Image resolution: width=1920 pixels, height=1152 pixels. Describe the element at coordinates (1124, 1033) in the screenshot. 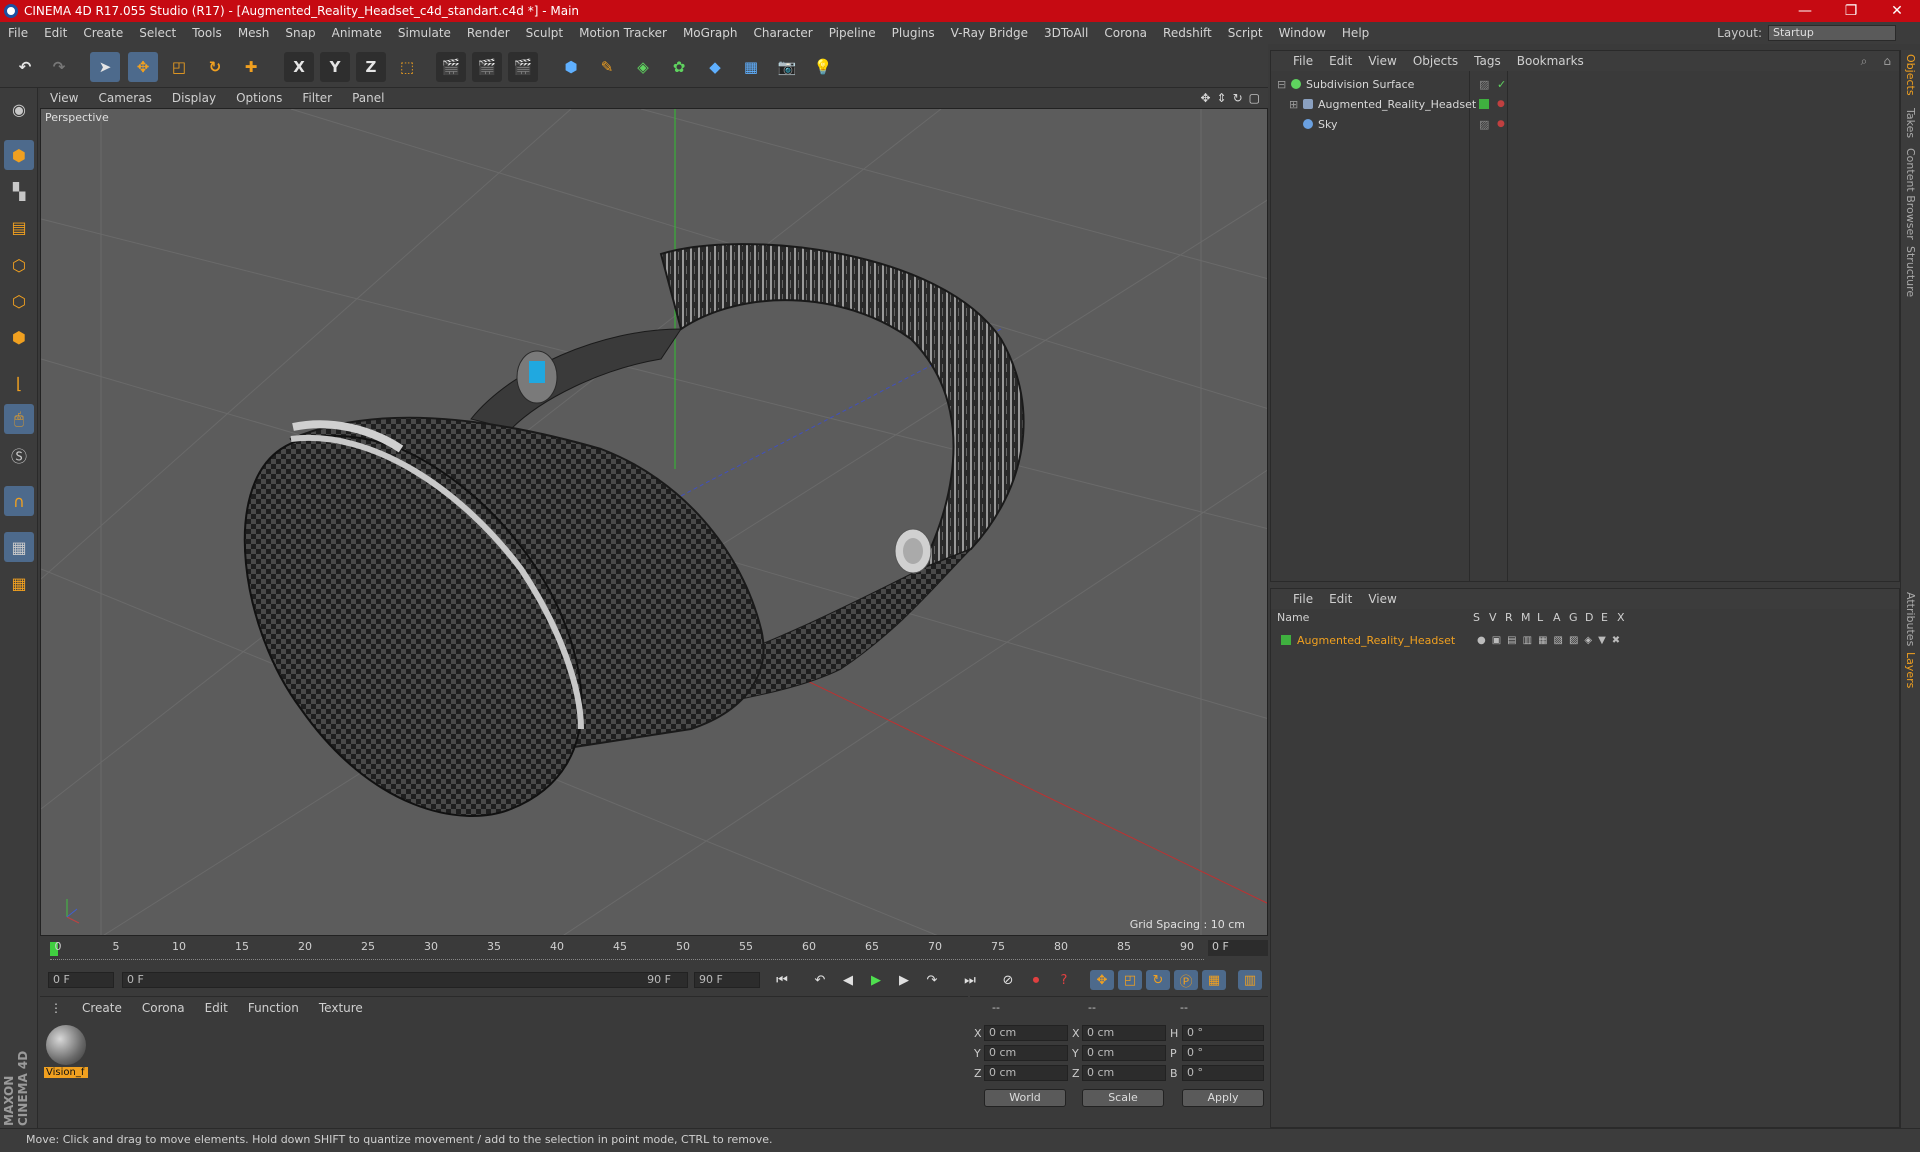

I see `size-x-field: 0 cm` at that location.